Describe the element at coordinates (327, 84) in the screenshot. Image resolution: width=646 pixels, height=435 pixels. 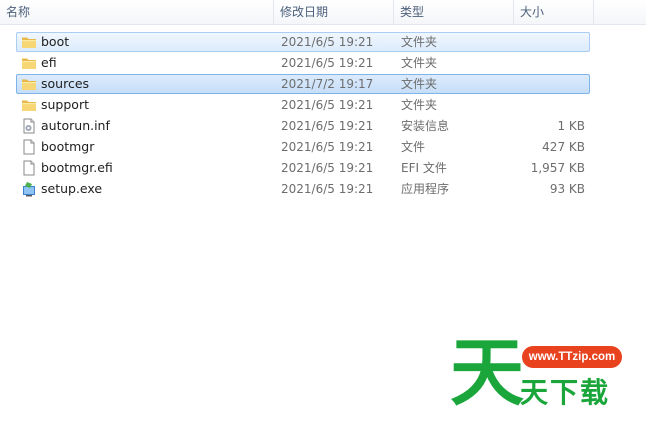
I see `file-date: 2021/7/2 19:17` at that location.